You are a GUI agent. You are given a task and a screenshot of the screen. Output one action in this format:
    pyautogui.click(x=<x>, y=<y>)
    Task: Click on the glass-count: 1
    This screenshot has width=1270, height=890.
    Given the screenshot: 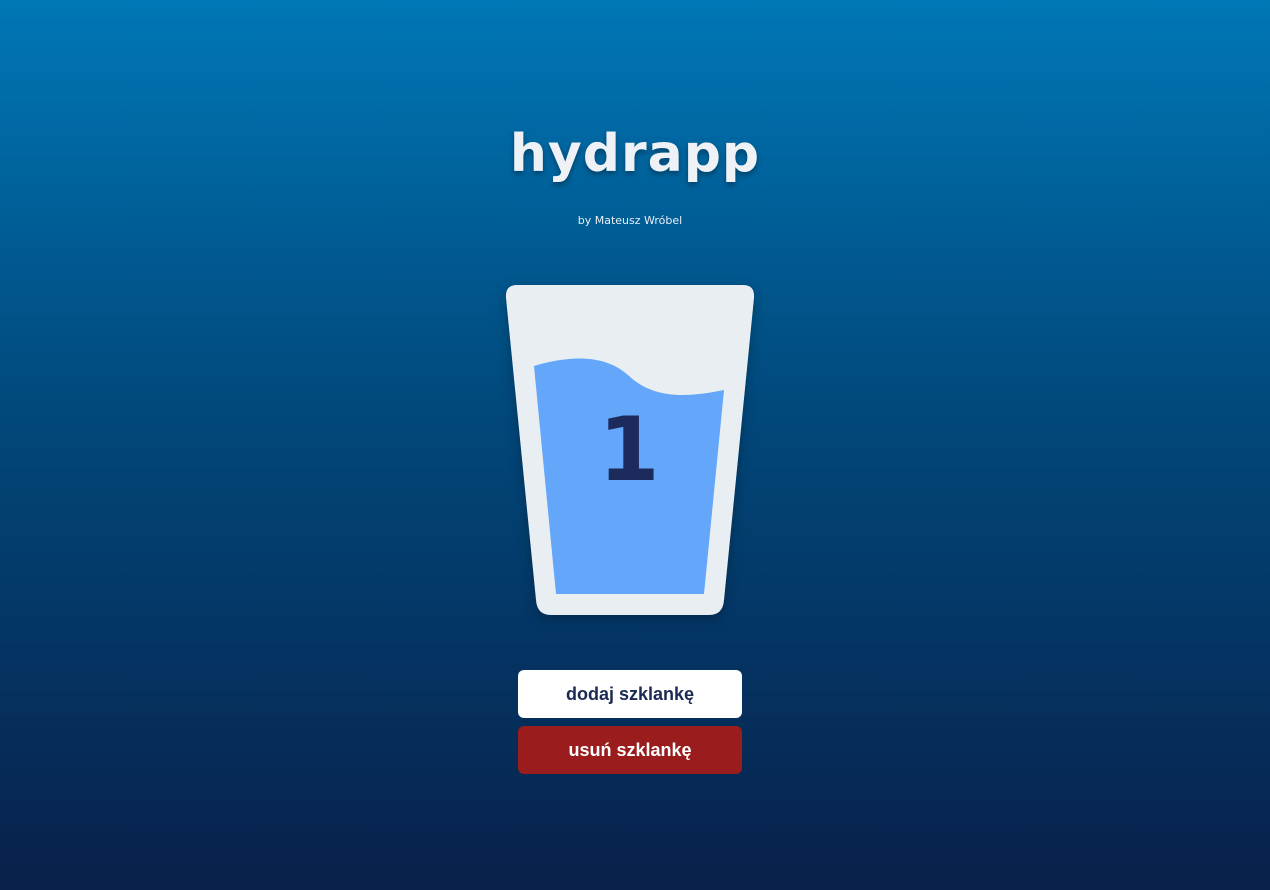 What is the action you would take?
    pyautogui.click(x=628, y=449)
    